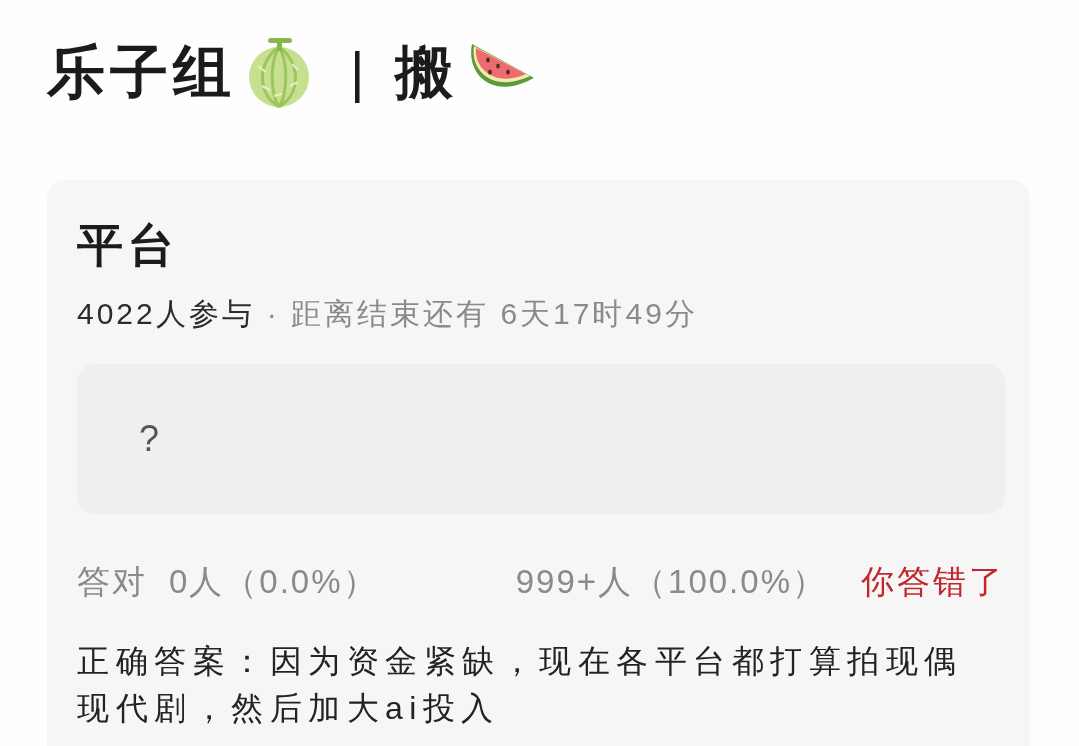  I want to click on countdown-text: · 距离结束还有 6天17时49分, so click(482, 314).